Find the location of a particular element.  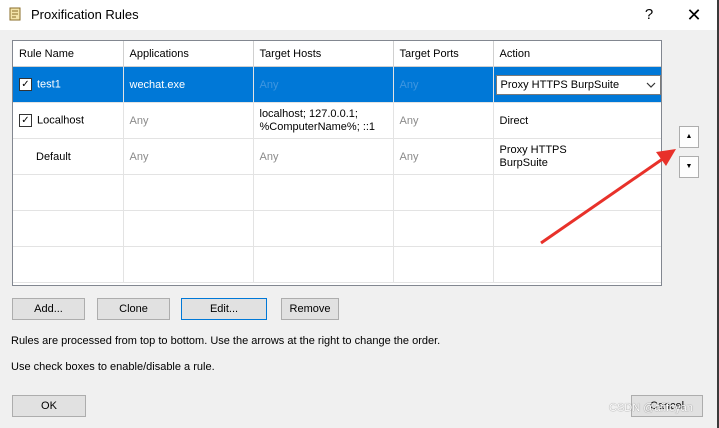

action-cell: Direct is located at coordinates (577, 120).